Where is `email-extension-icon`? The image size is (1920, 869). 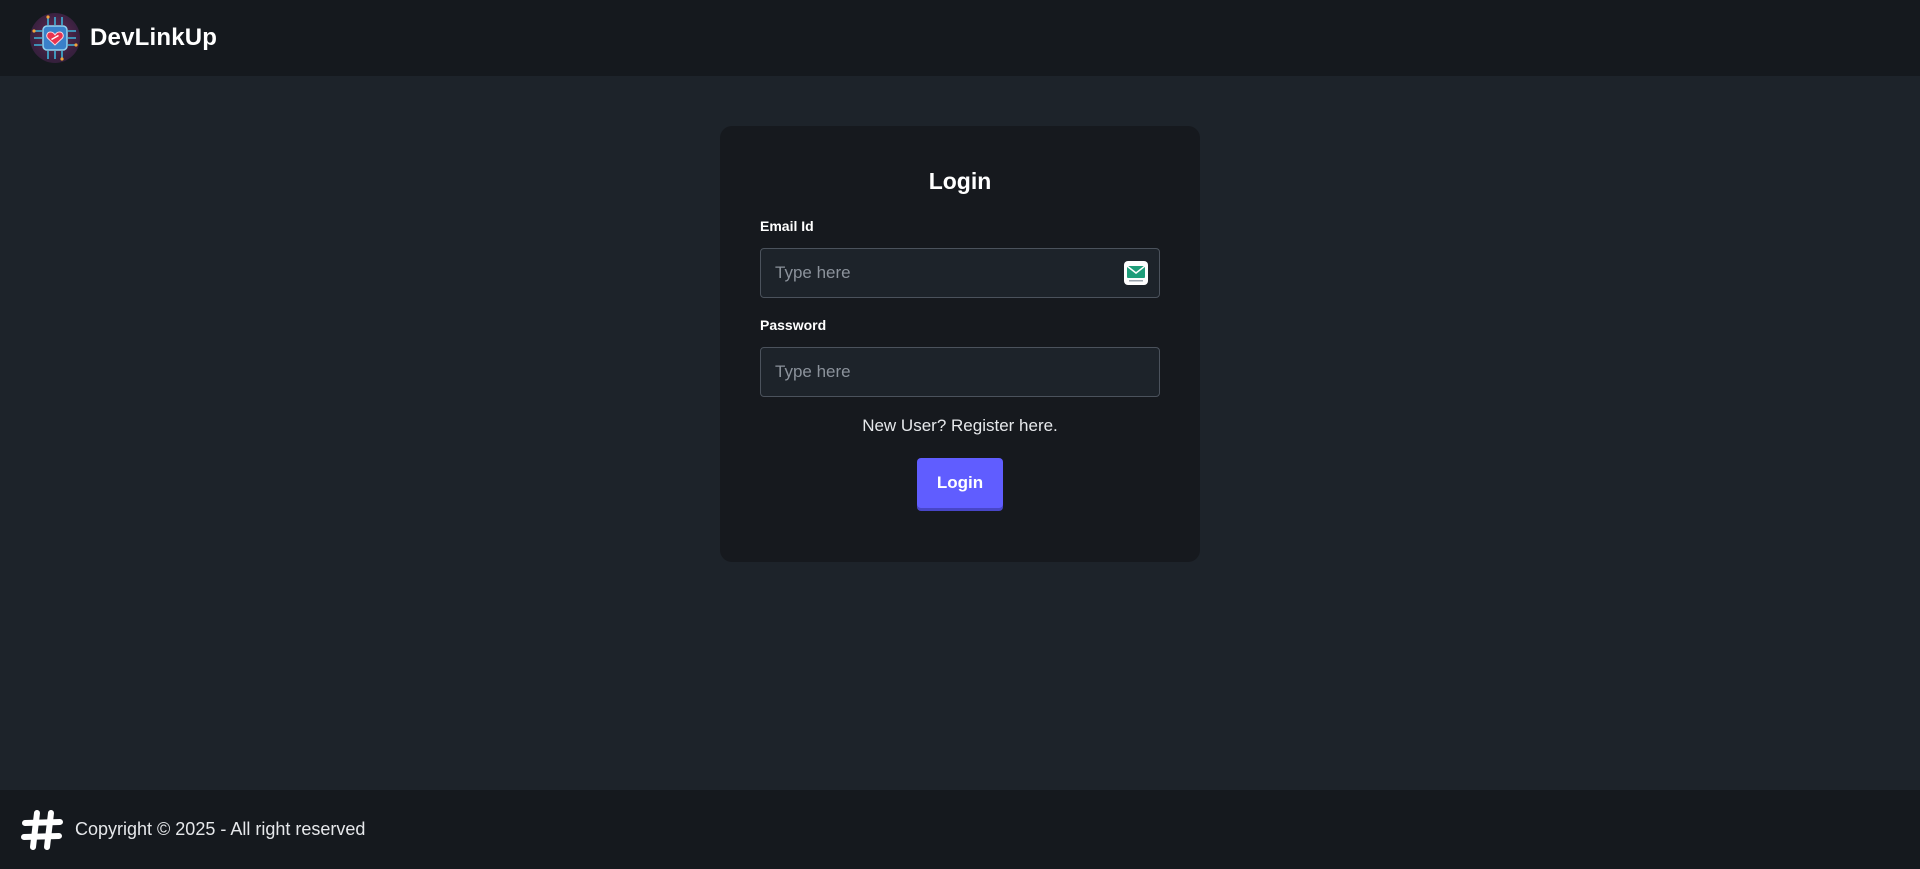 email-extension-icon is located at coordinates (1136, 273).